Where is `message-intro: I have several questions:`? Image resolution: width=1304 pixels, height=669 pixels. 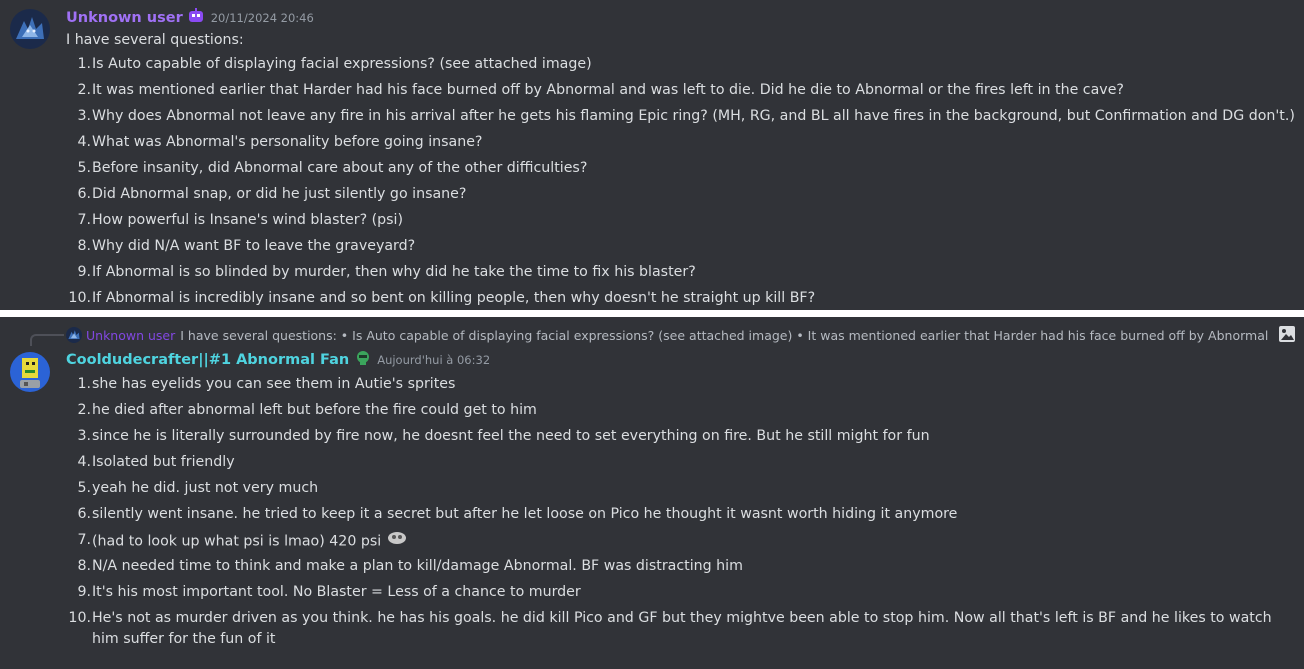 message-intro: I have several questions: is located at coordinates (155, 40).